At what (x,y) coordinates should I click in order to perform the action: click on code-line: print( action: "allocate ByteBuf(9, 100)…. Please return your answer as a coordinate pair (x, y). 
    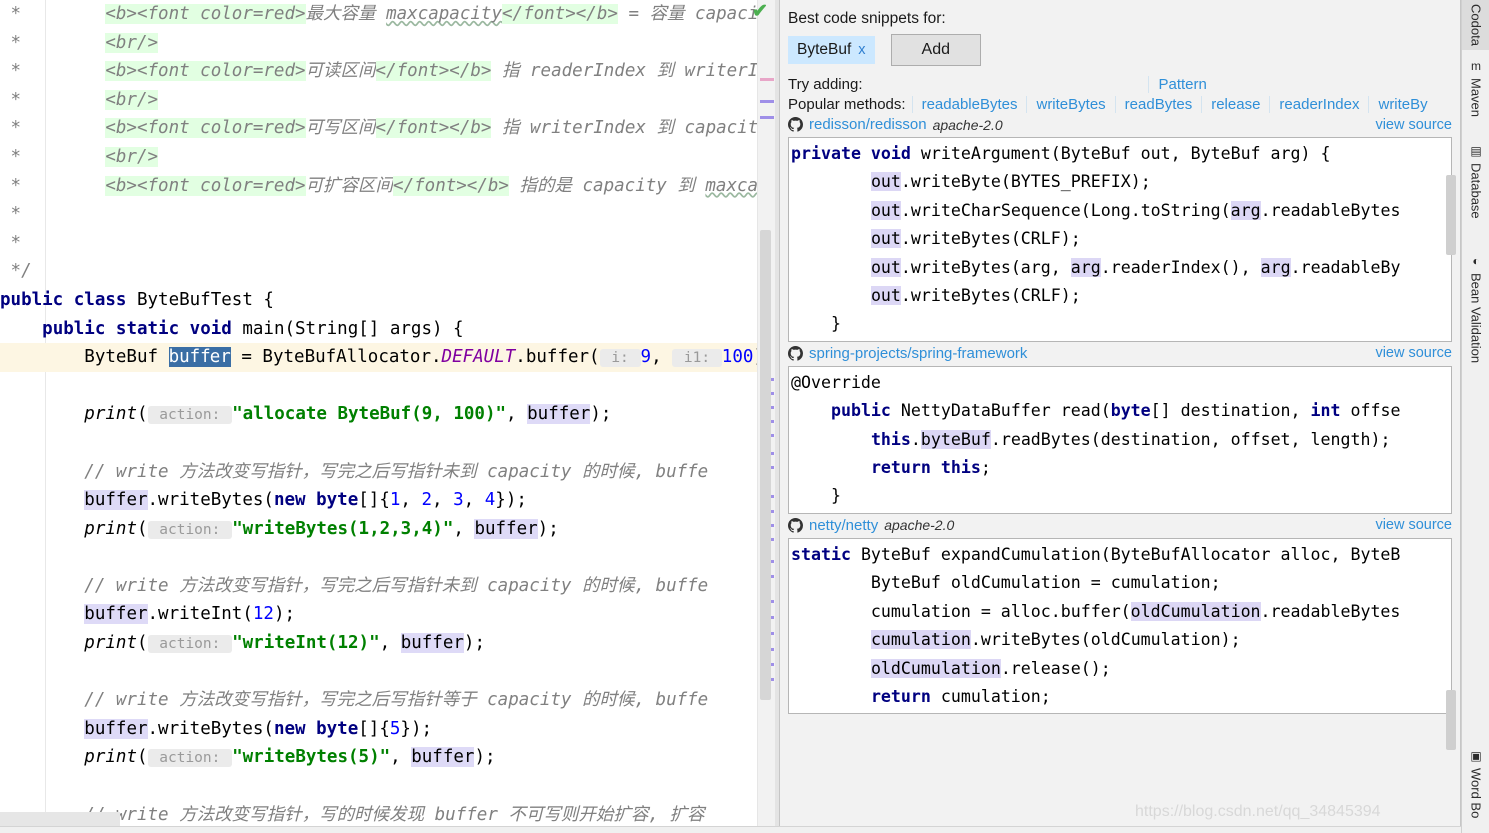
    Looking at the image, I should click on (387, 414).